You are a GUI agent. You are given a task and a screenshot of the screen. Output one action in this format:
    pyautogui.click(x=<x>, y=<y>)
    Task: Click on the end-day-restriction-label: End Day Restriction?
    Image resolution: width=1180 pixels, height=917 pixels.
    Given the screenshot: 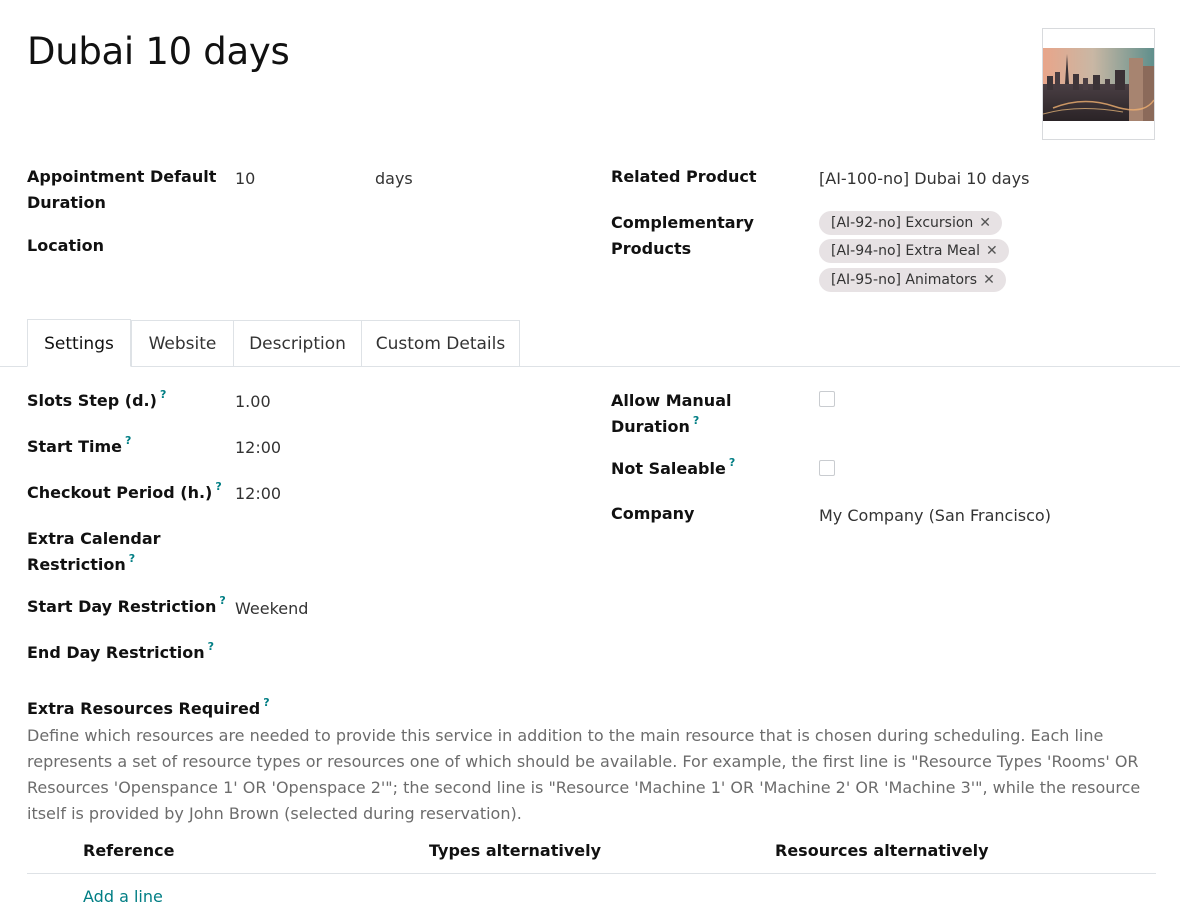 What is the action you would take?
    pyautogui.click(x=120, y=653)
    